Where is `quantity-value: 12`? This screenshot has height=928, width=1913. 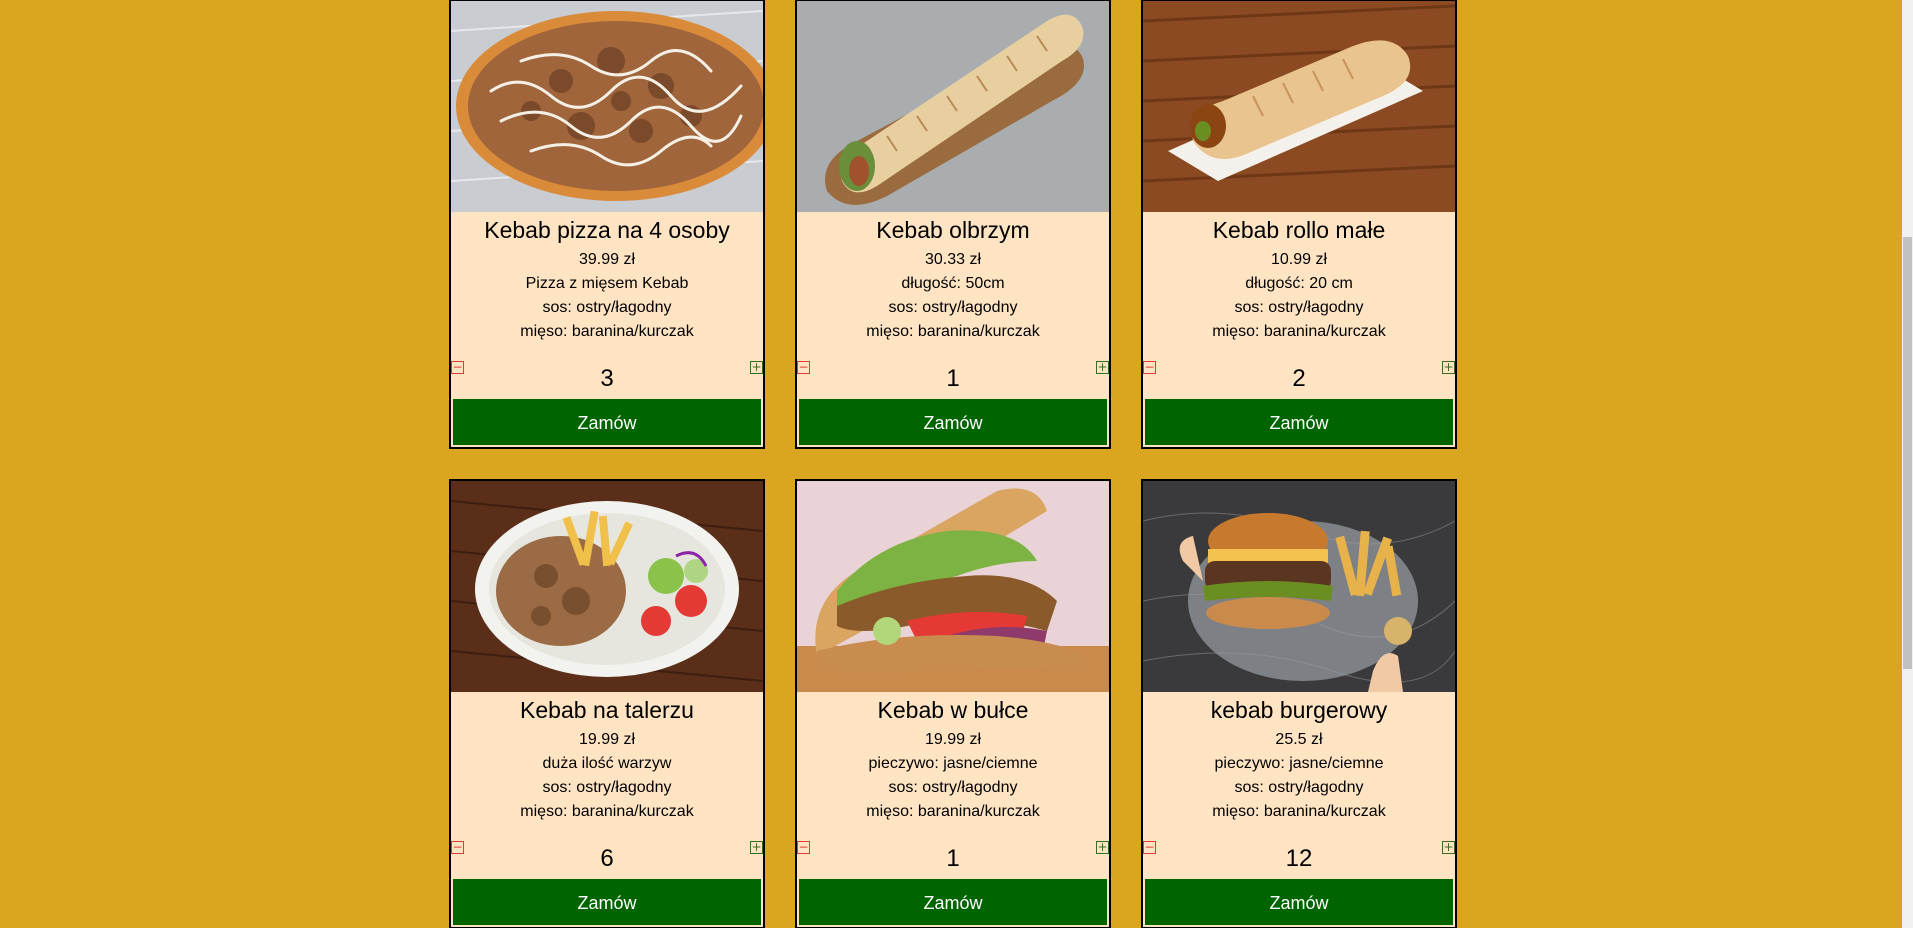 quantity-value: 12 is located at coordinates (1299, 858).